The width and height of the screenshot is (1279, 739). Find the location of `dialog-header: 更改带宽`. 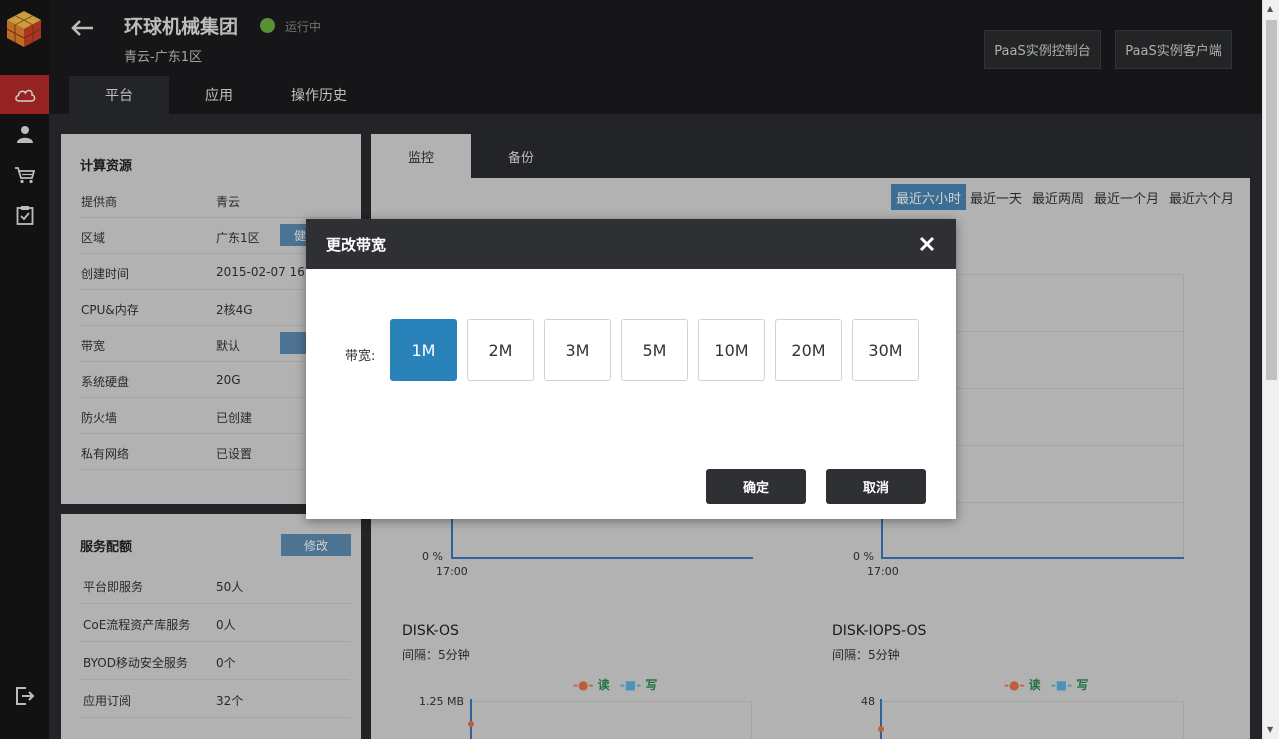

dialog-header: 更改带宽 is located at coordinates (631, 244).